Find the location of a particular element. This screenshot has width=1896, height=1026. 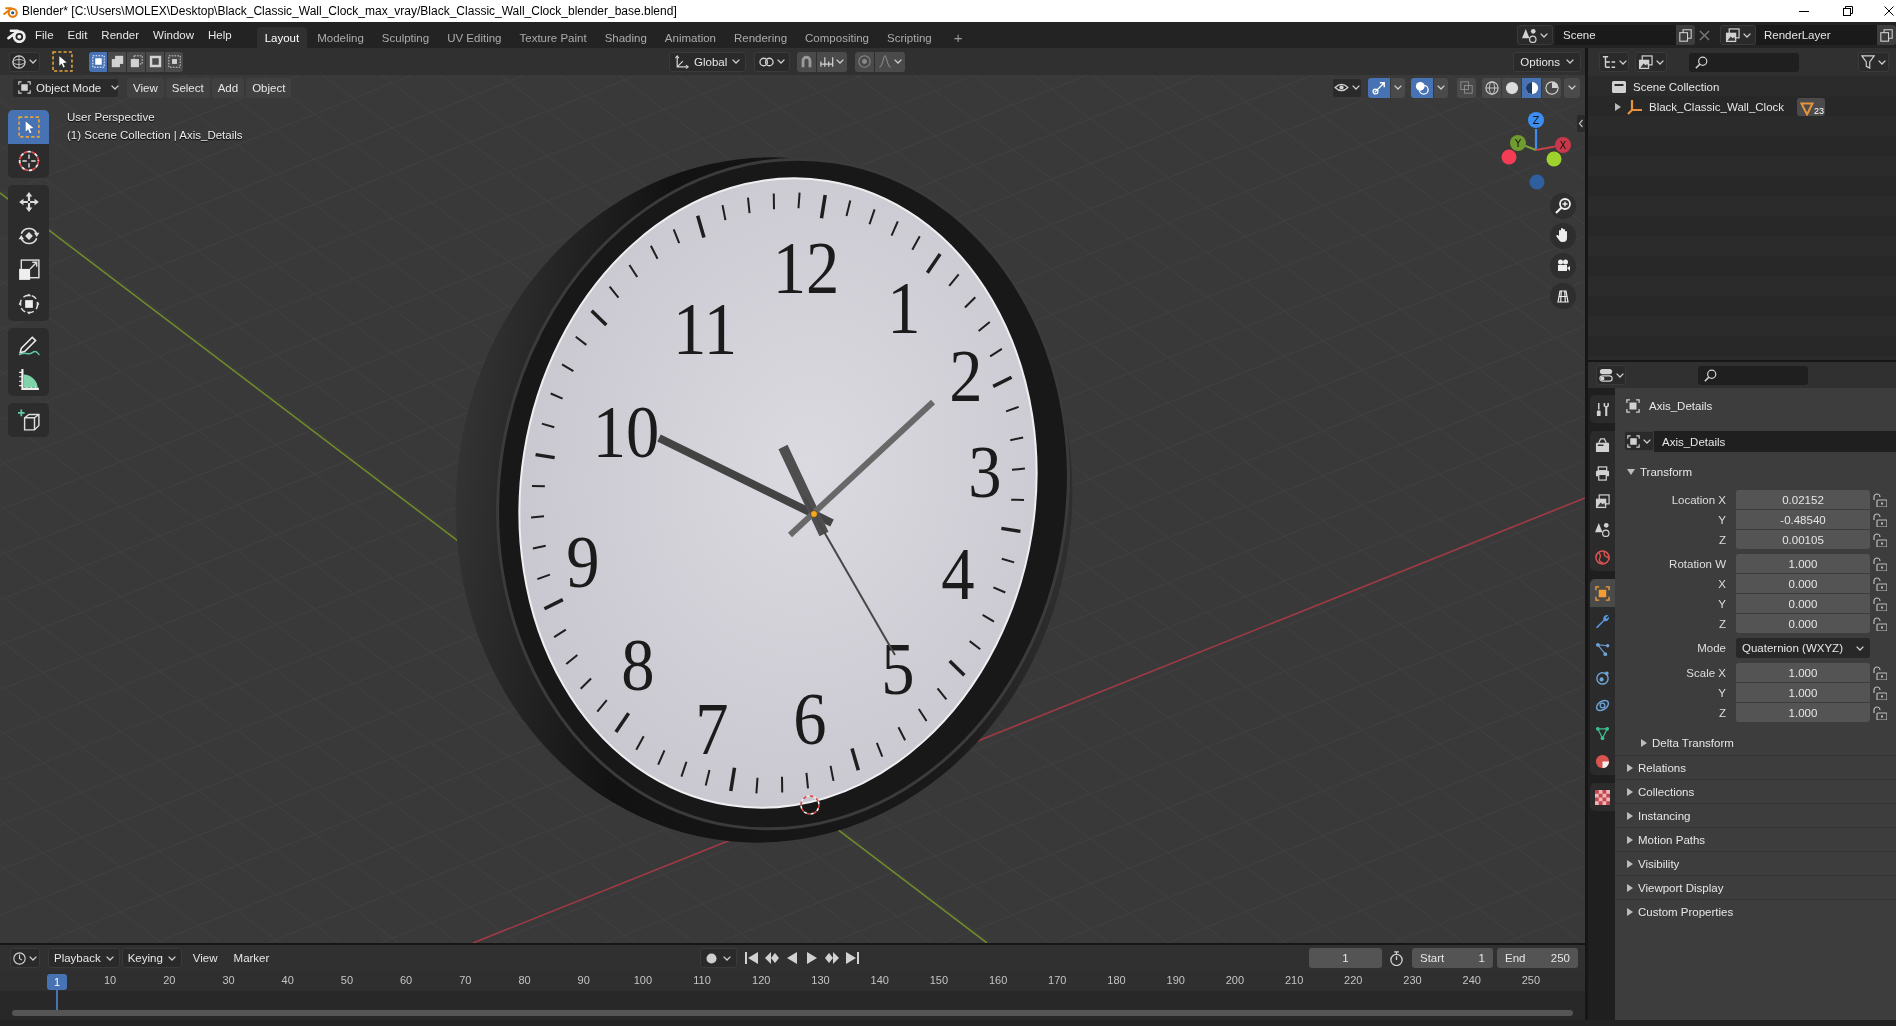

number-field: 0.02152 is located at coordinates (1803, 499).